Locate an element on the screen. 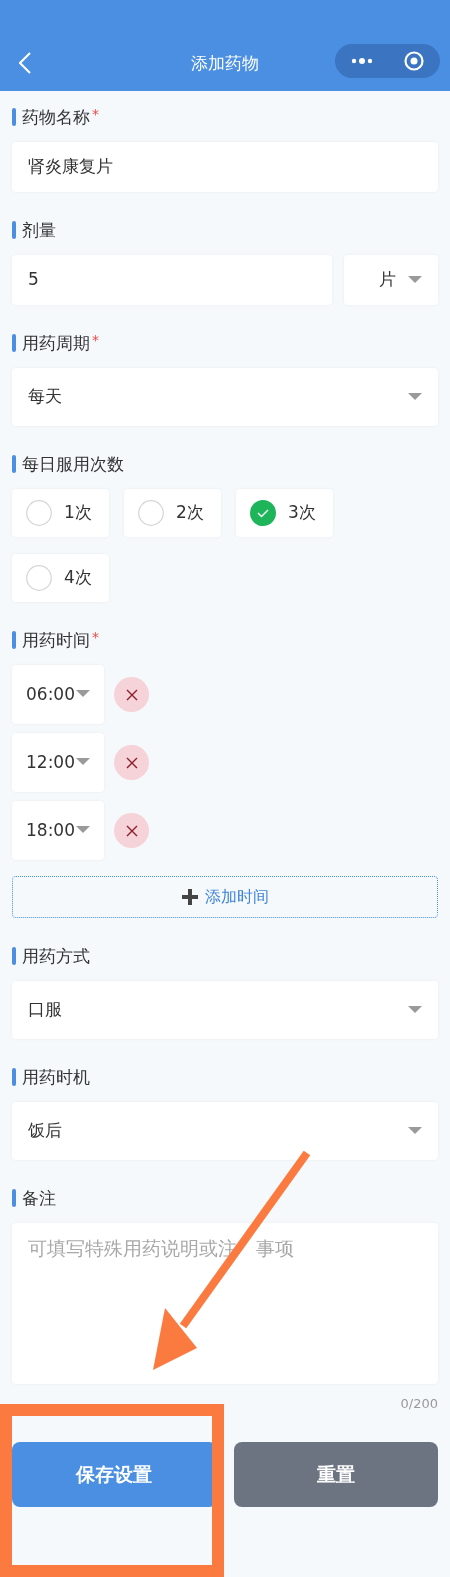 The height and width of the screenshot is (1577, 450). field-label: 用药方式 is located at coordinates (56, 956).